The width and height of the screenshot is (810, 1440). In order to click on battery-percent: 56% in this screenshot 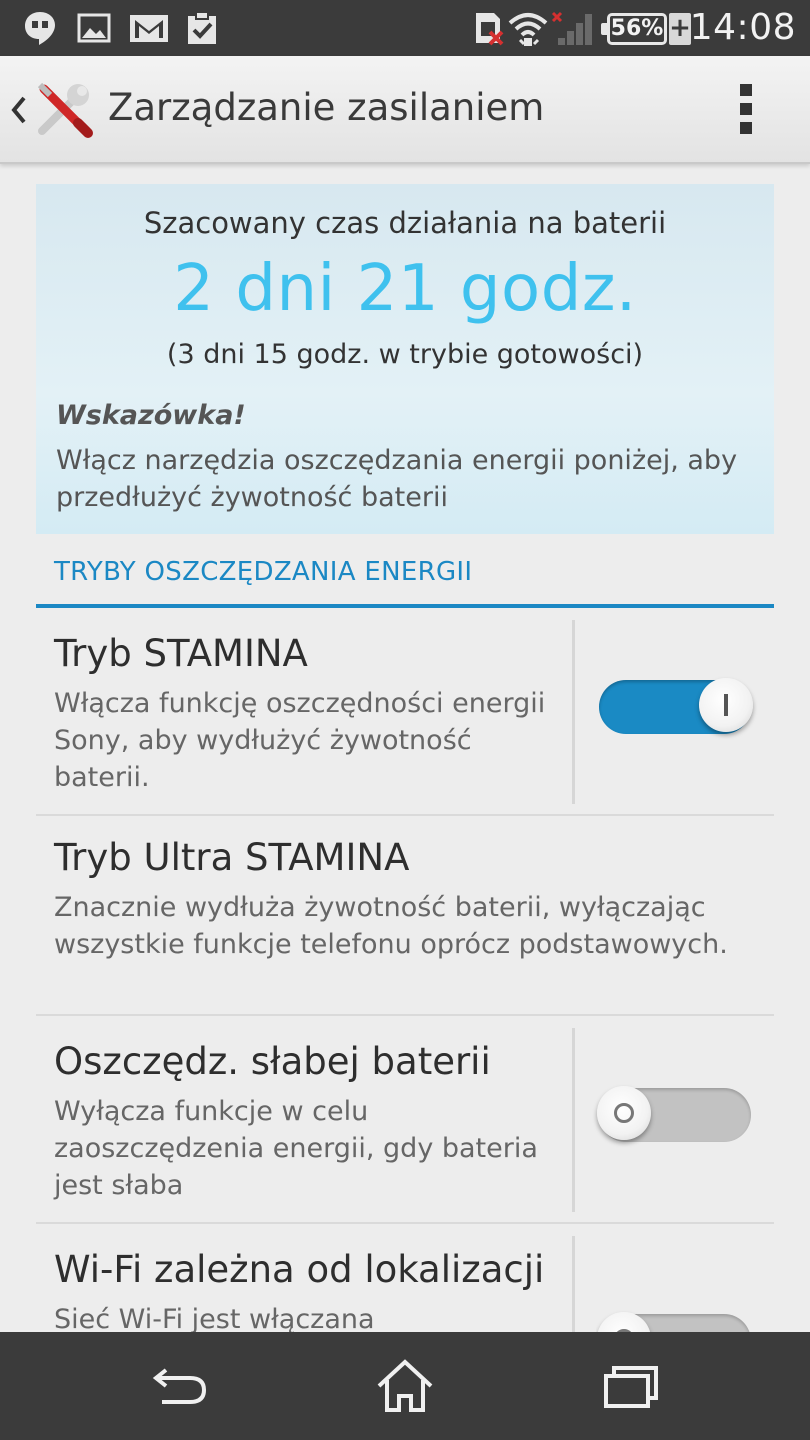, I will do `click(637, 28)`.